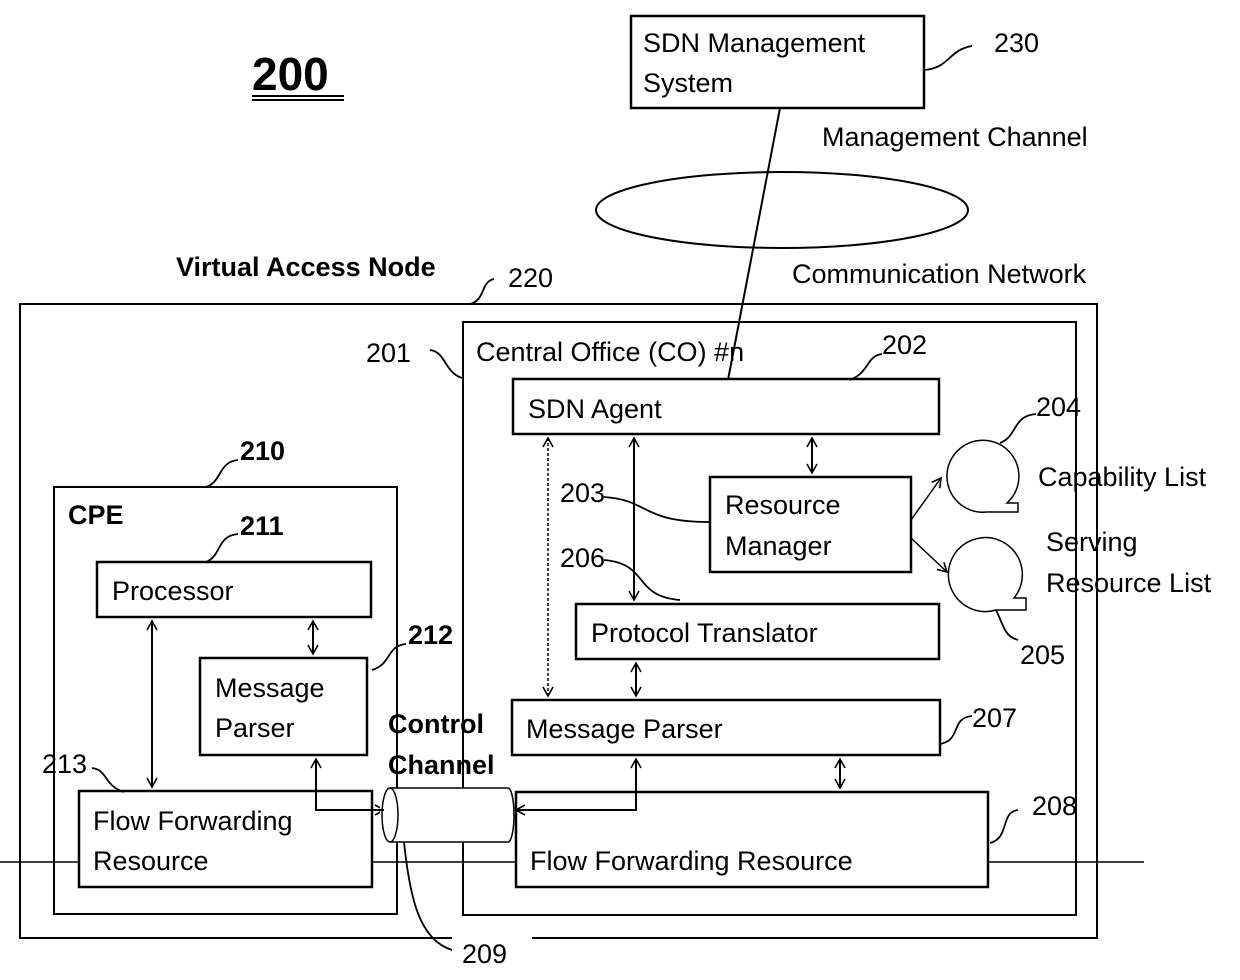 The width and height of the screenshot is (1240, 980). Describe the element at coordinates (1054, 806) in the screenshot. I see `ref-208: 208` at that location.